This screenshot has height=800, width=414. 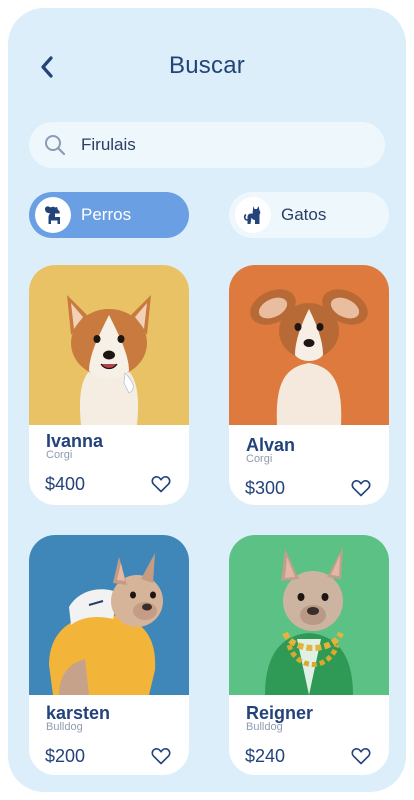 I want to click on category-gatos: Gatos, so click(x=309, y=215).